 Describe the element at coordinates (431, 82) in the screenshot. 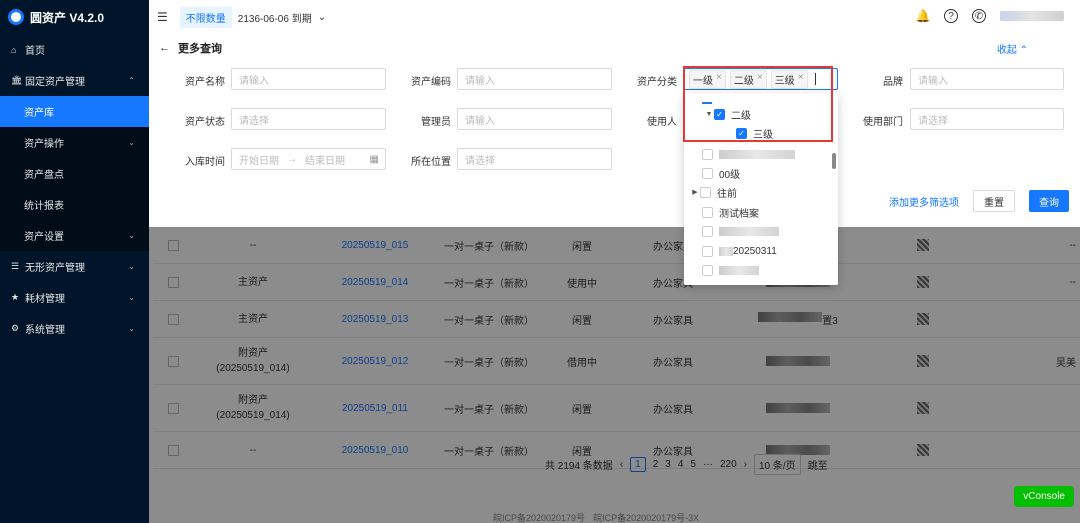

I see `label-asset-code: 资产编码` at that location.